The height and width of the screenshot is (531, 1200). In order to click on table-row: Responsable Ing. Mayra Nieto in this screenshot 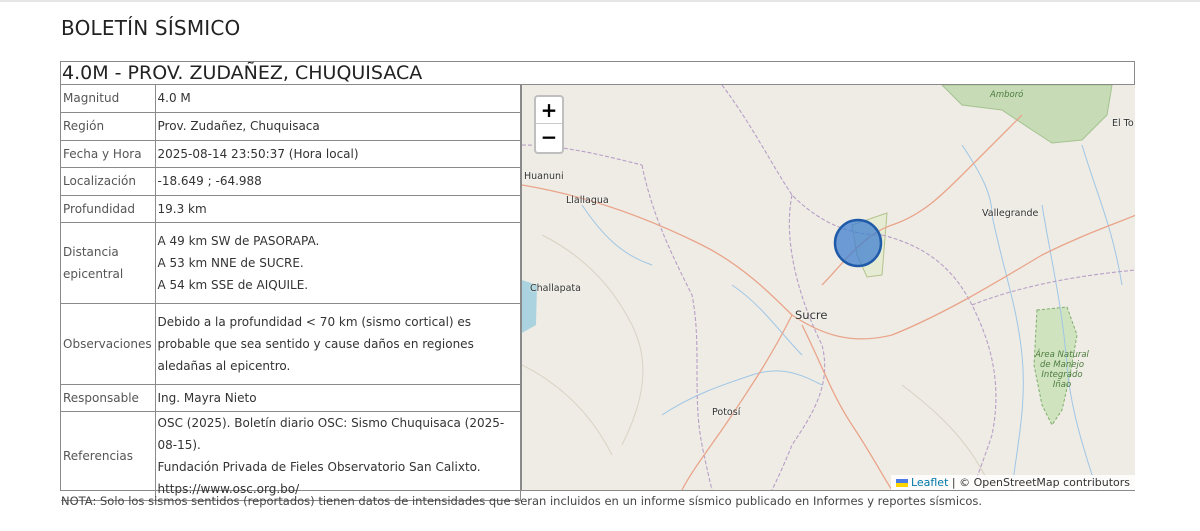, I will do `click(291, 397)`.